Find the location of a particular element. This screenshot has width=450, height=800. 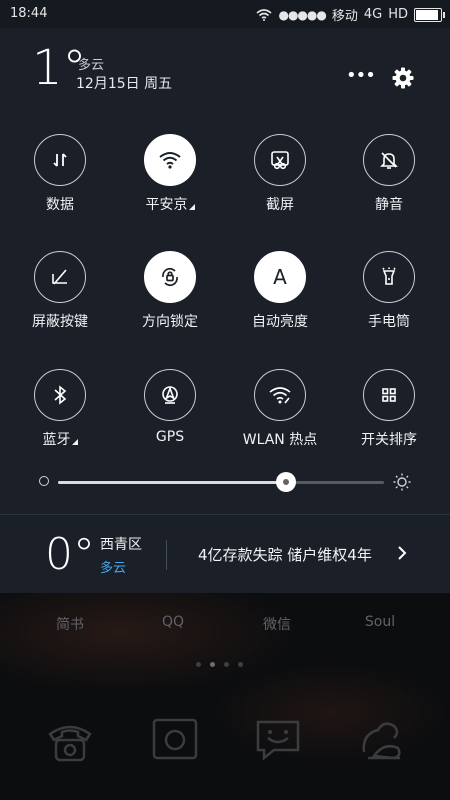

toggle-label: 开关排序 is located at coordinates (389, 440).